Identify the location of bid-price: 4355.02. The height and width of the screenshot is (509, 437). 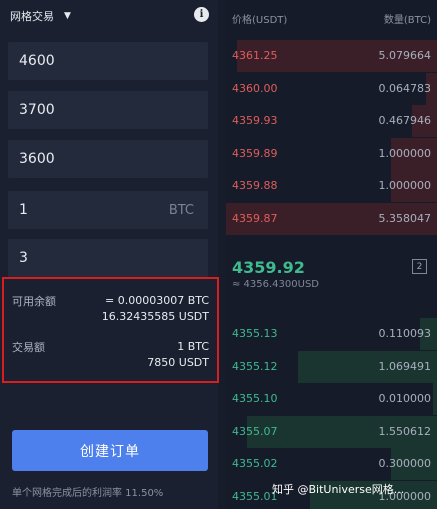
(255, 464).